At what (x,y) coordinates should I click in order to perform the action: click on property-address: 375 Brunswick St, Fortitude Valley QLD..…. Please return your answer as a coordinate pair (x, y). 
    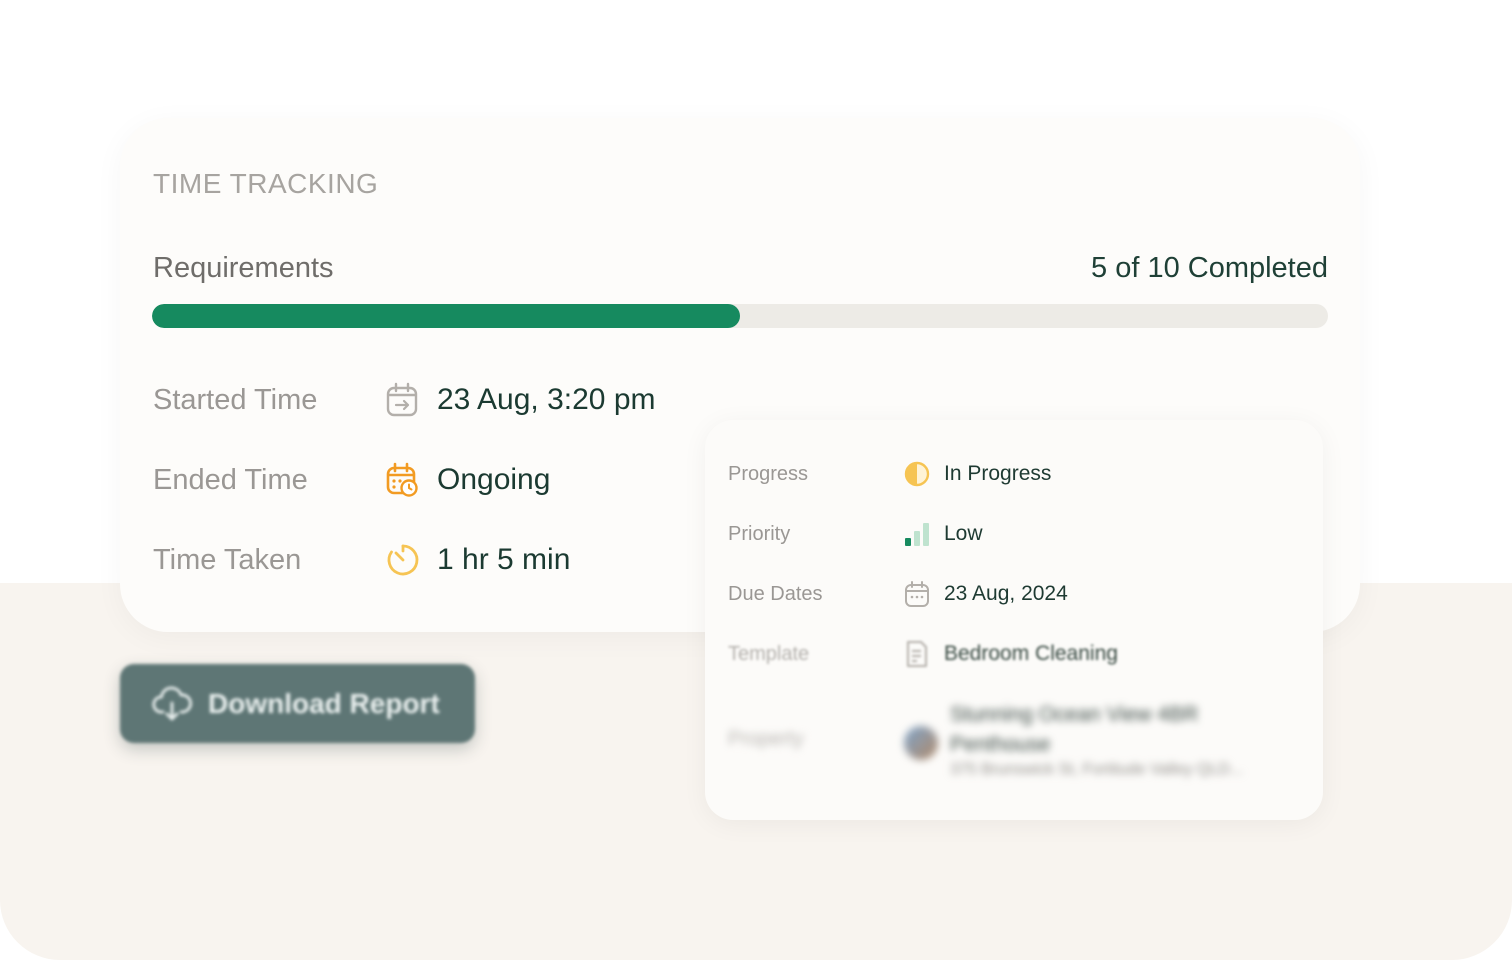
    Looking at the image, I should click on (1097, 769).